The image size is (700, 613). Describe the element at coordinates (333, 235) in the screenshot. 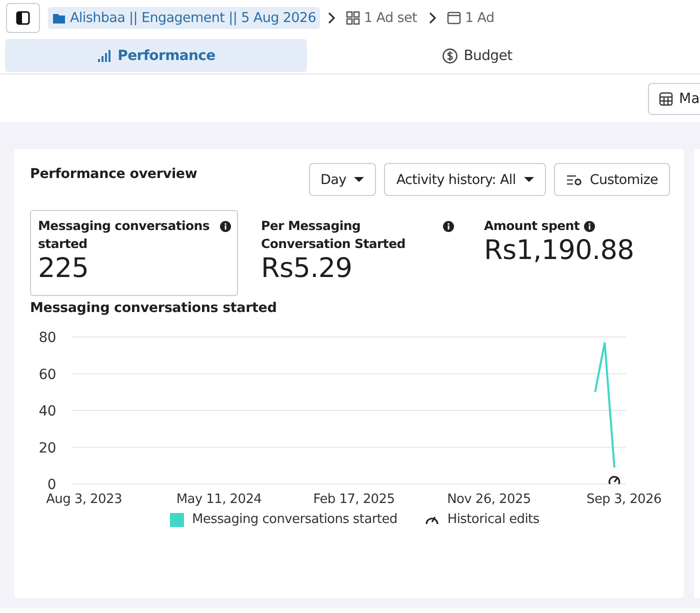

I see `metric-label: Per Messaging Conversation Started` at that location.